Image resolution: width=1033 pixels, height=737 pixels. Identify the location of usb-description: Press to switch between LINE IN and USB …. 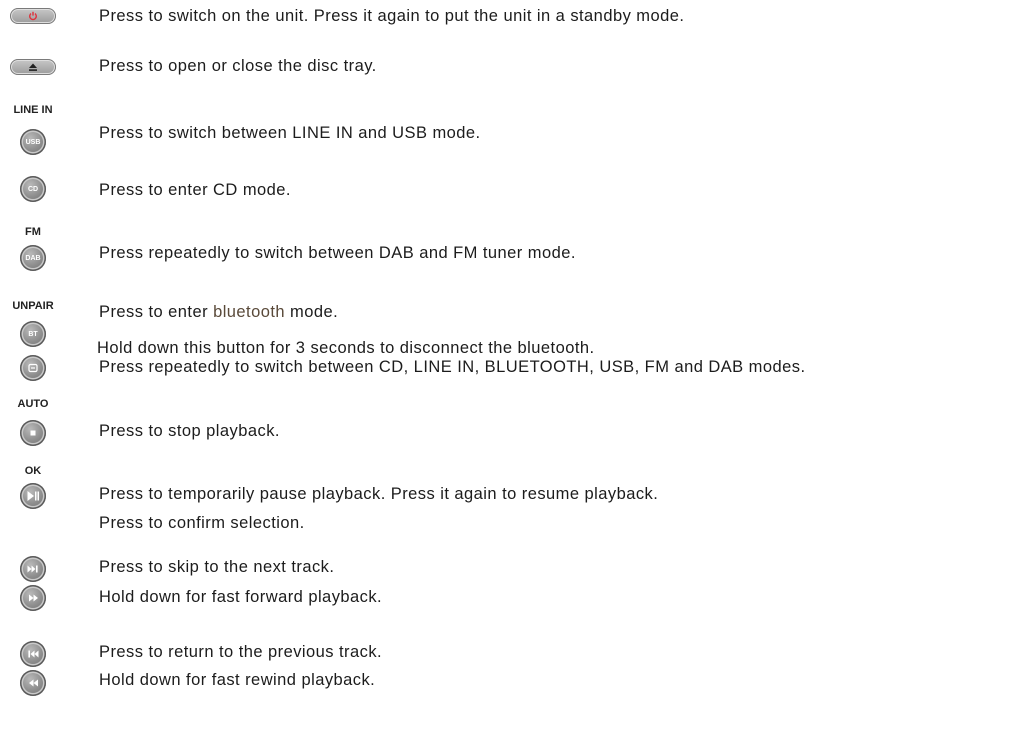
(290, 133).